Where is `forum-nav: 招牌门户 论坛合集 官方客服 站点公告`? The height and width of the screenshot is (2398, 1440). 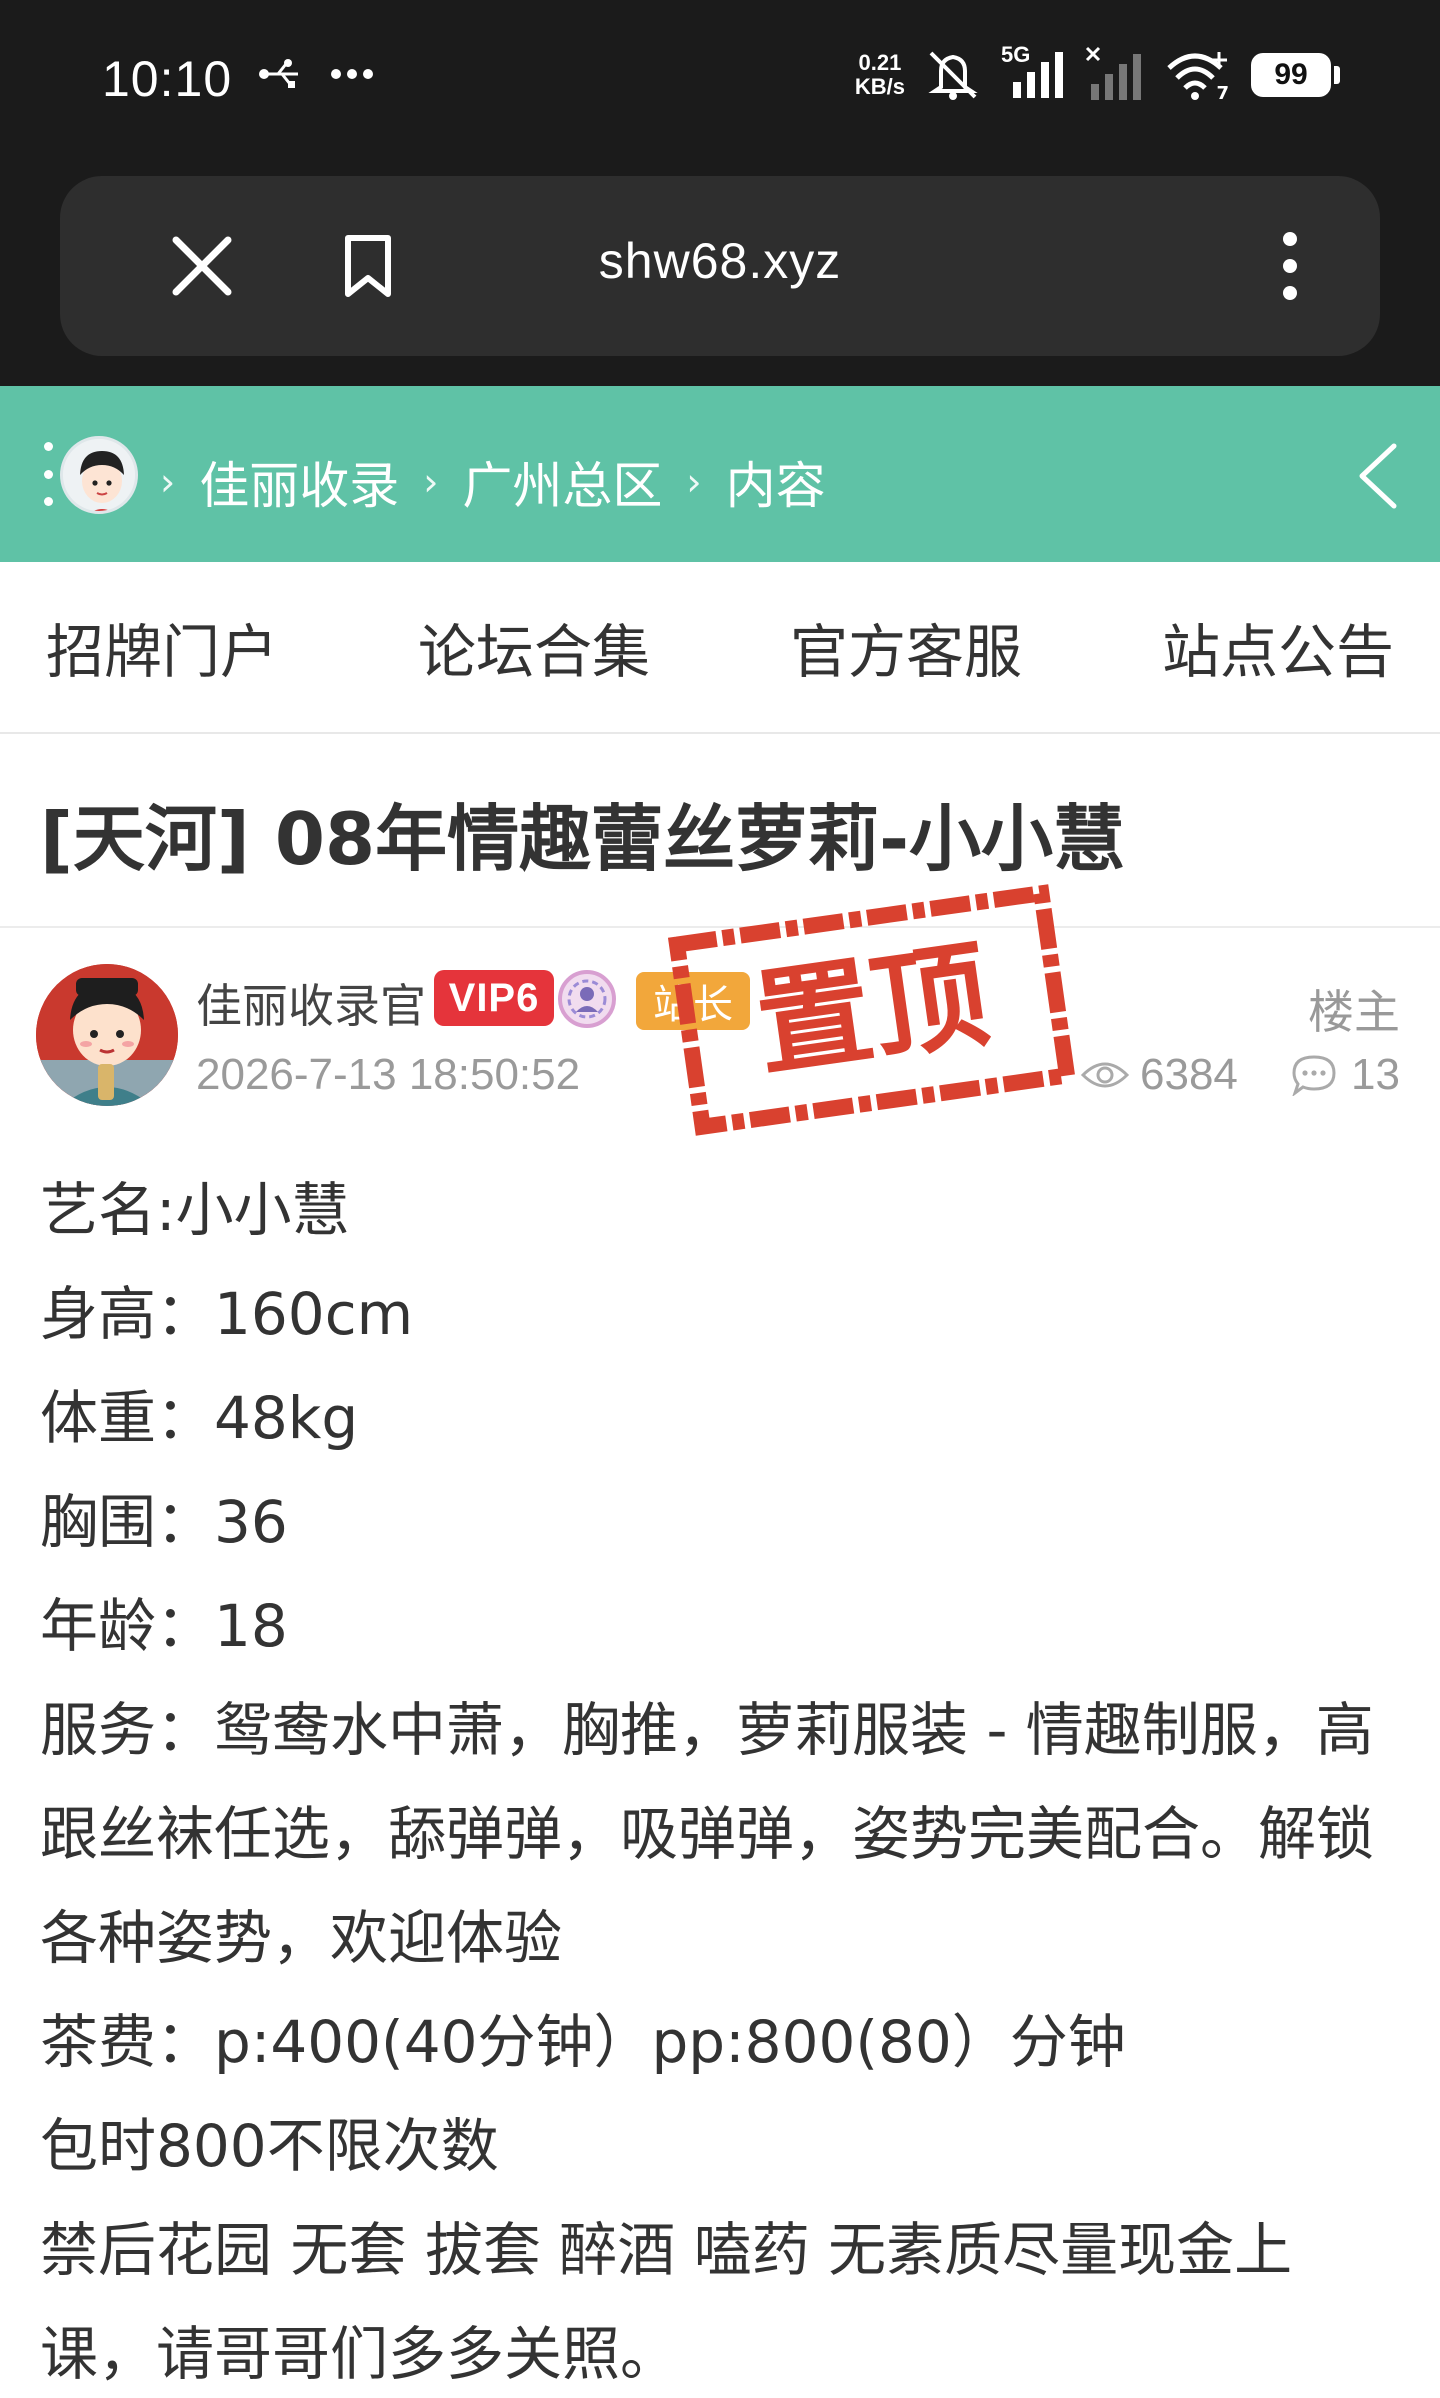 forum-nav: 招牌门户 论坛合集 官方客服 站点公告 is located at coordinates (720, 648).